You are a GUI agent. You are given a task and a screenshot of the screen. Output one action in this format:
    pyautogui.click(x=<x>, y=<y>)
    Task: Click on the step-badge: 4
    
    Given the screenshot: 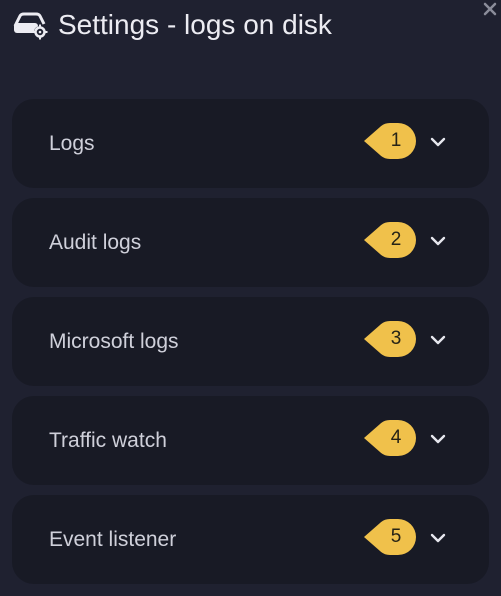 What is the action you would take?
    pyautogui.click(x=390, y=438)
    